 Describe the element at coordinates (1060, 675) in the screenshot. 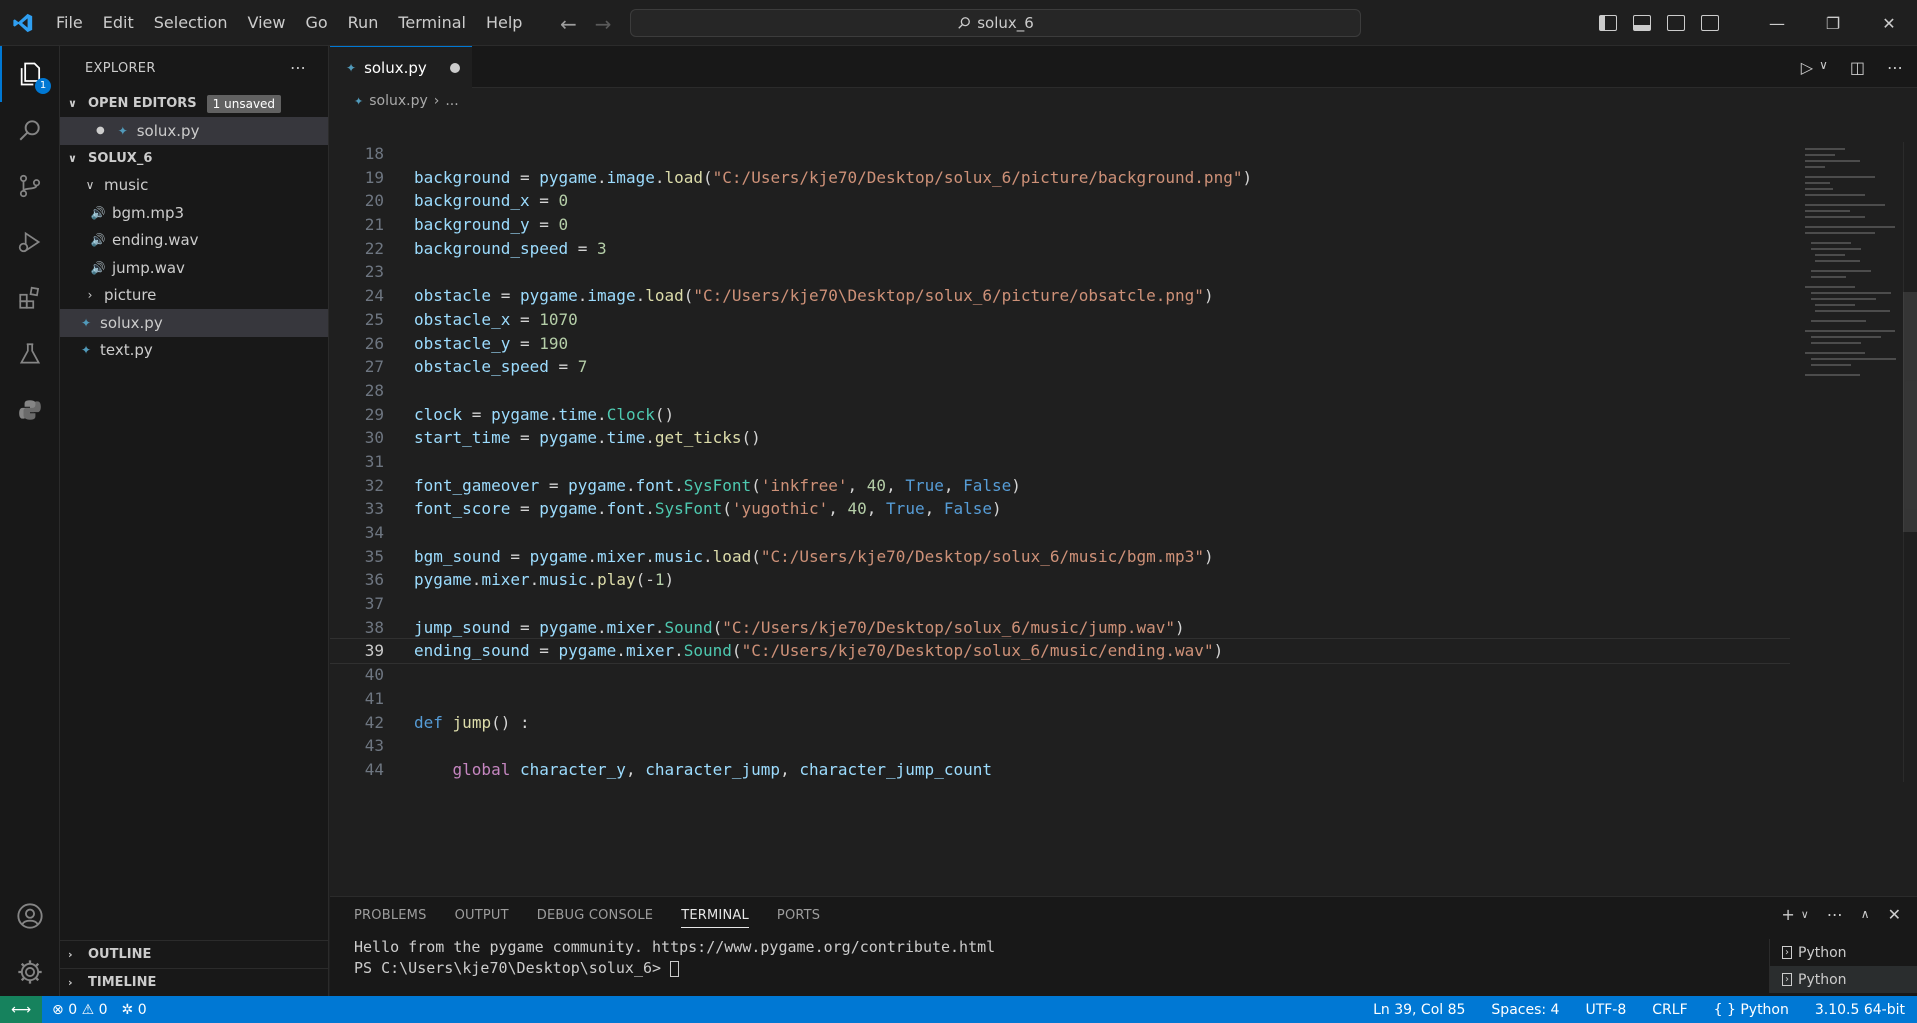

I see `code-line: 40` at that location.